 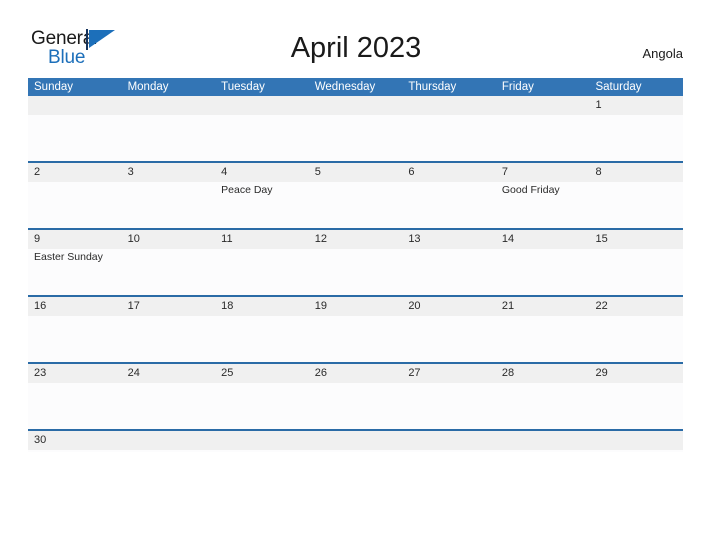 What do you see at coordinates (262, 396) in the screenshot?
I see `day-cell: 25` at bounding box center [262, 396].